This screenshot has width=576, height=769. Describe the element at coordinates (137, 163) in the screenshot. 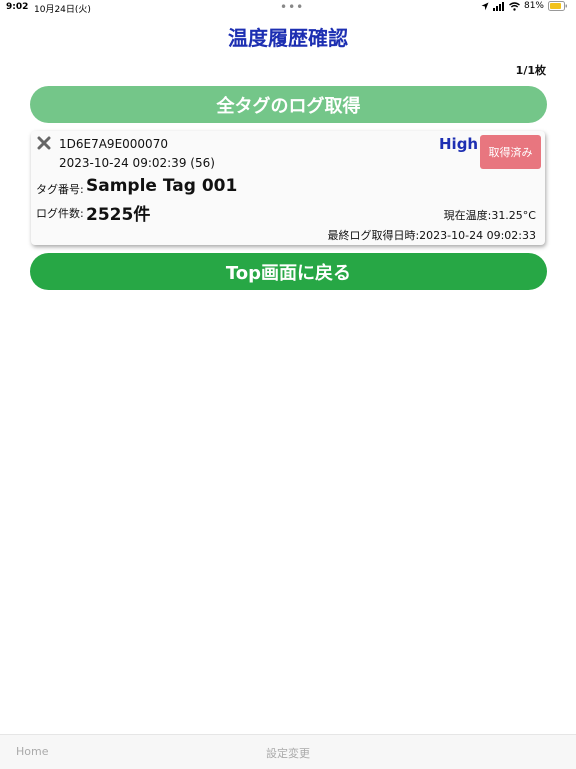

I see `tag-datetime: 2023-10-24 09:02:39 (56)` at that location.